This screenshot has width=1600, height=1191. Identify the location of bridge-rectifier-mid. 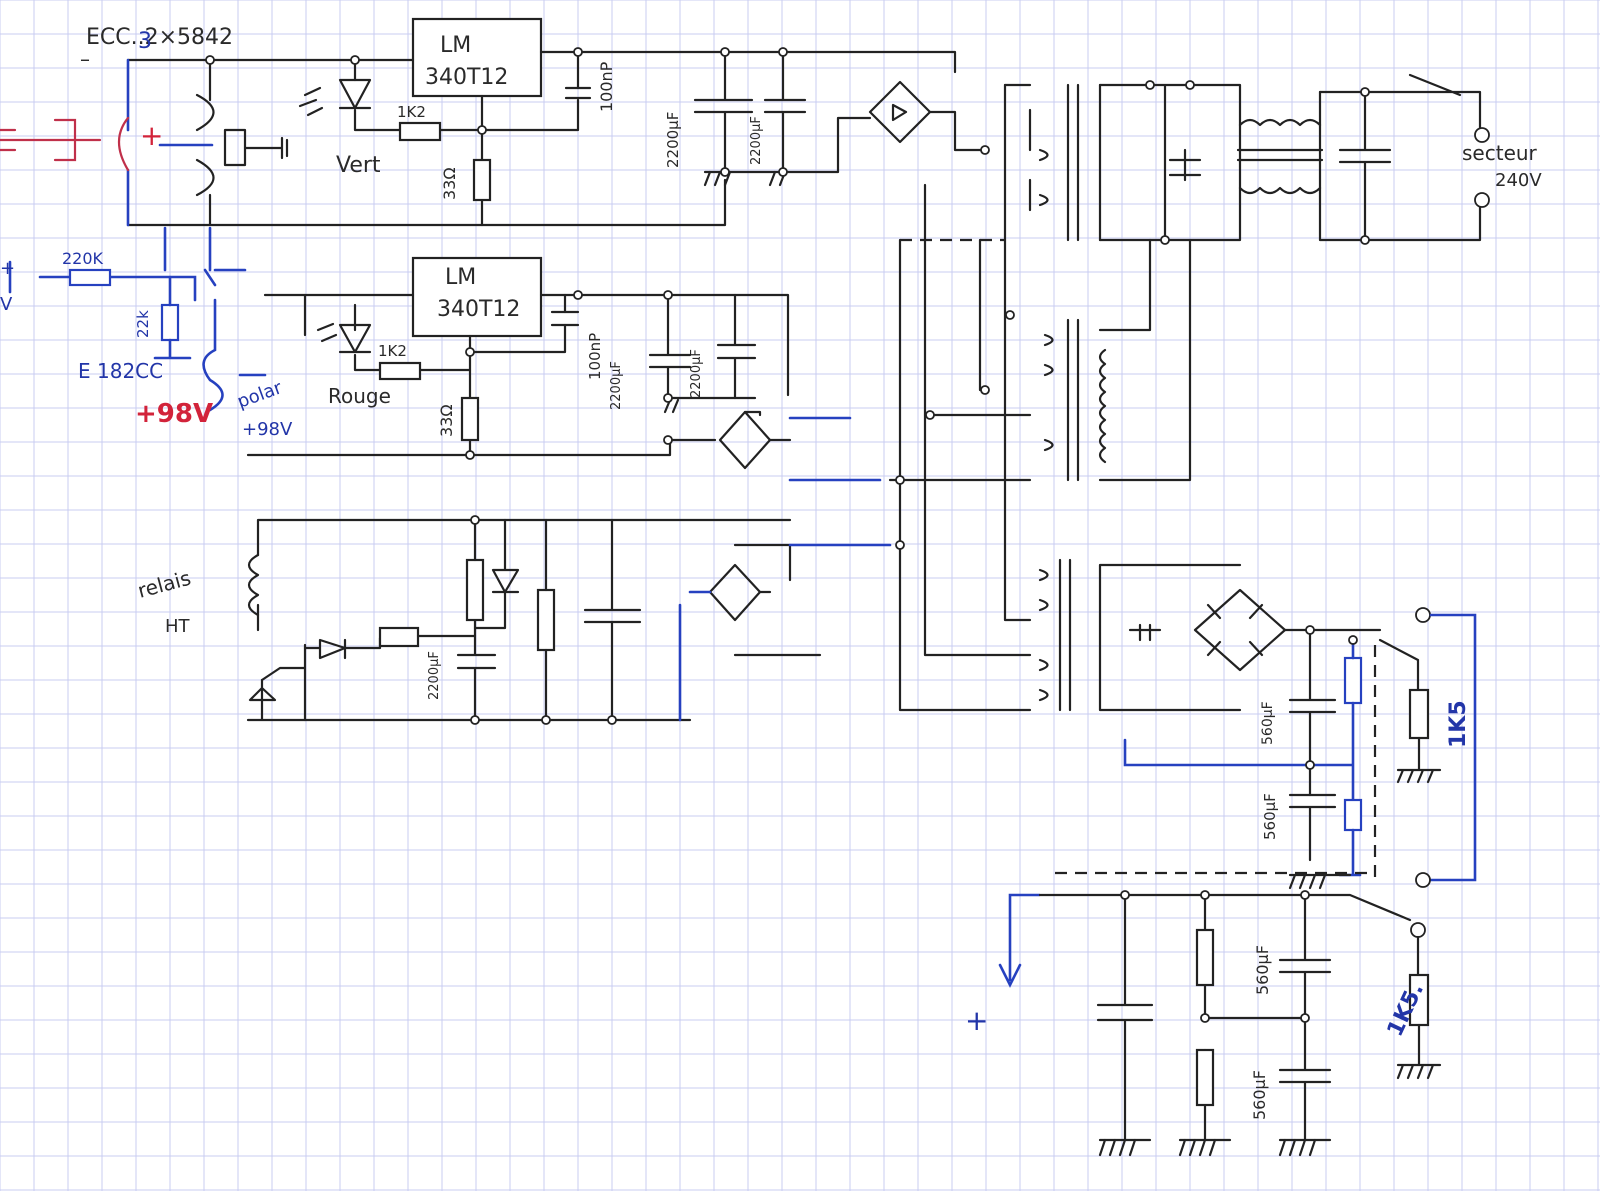
(745, 440).